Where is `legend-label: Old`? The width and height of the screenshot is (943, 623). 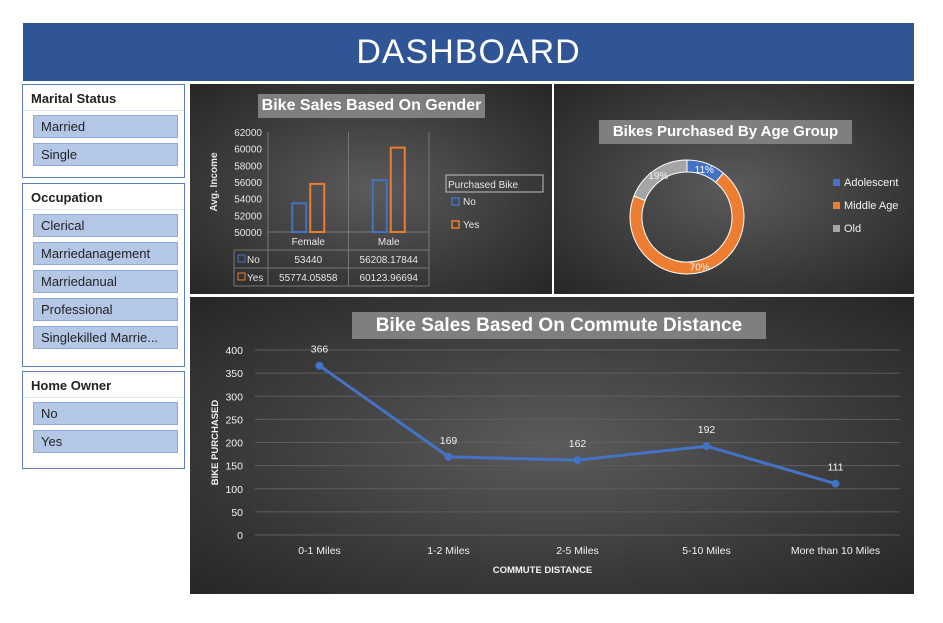
legend-label: Old is located at coordinates (852, 229).